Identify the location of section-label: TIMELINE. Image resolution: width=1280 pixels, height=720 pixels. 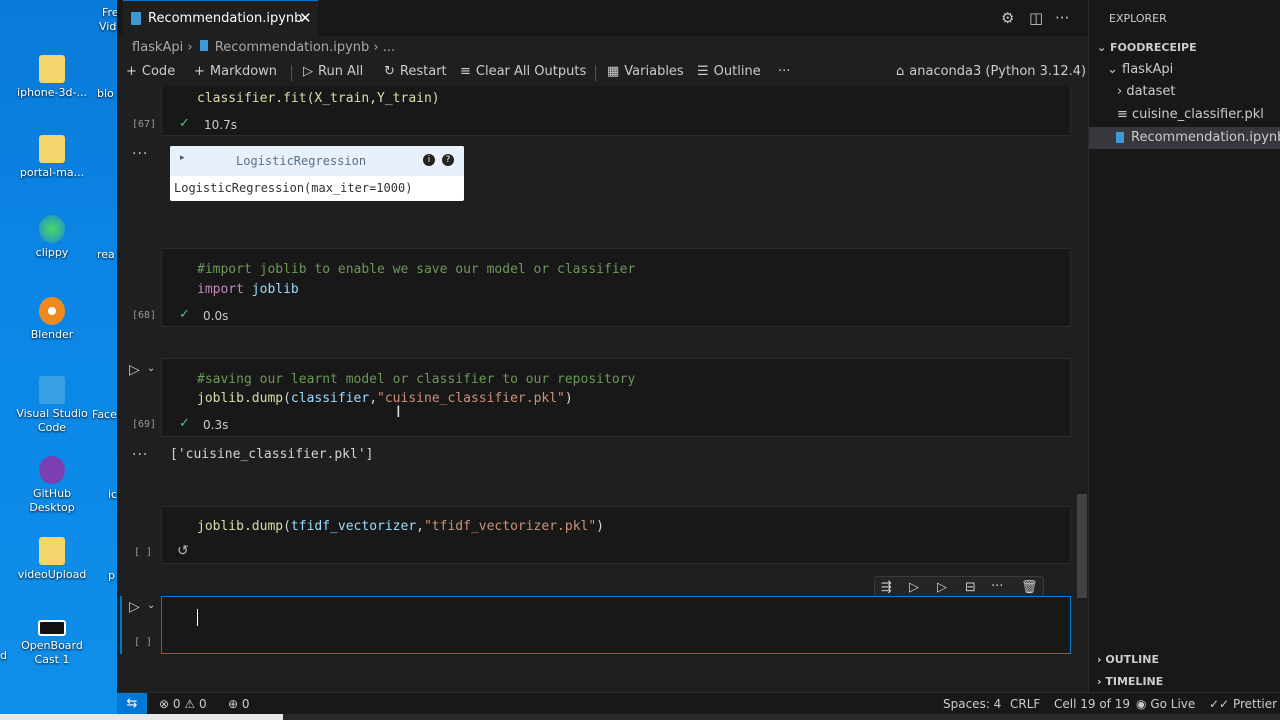
(1134, 681).